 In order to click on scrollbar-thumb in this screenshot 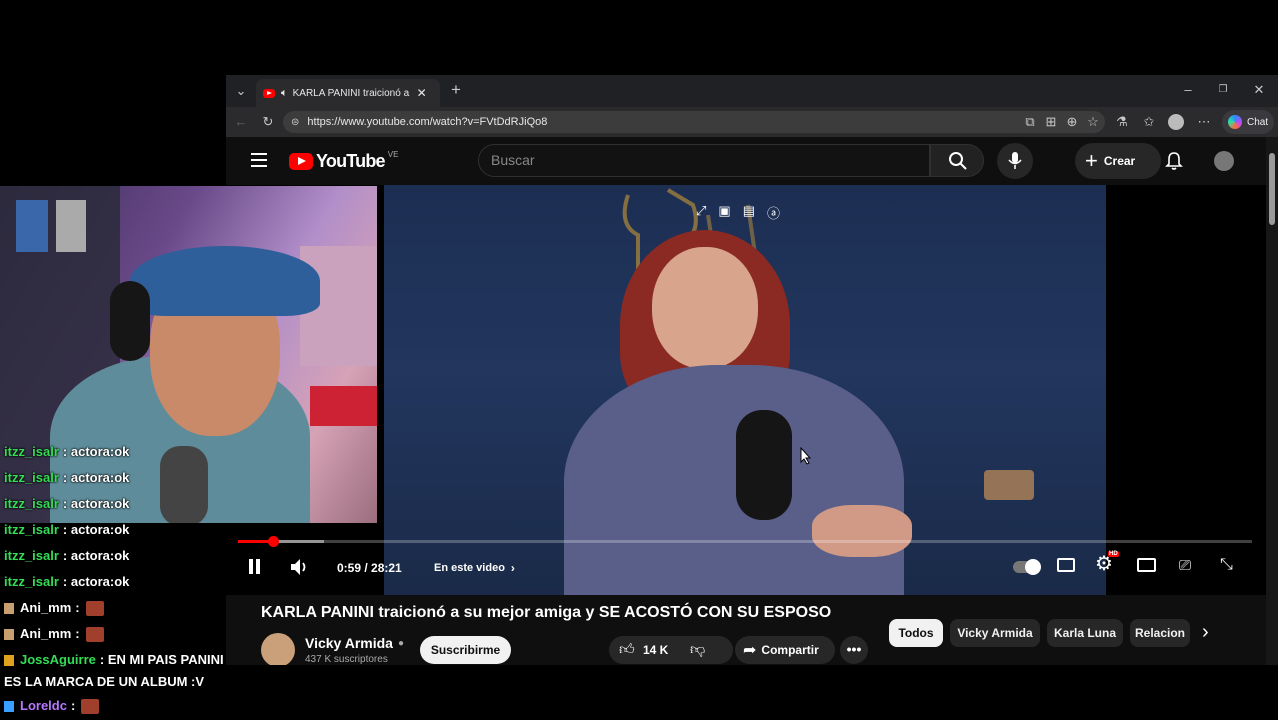, I will do `click(1272, 189)`.